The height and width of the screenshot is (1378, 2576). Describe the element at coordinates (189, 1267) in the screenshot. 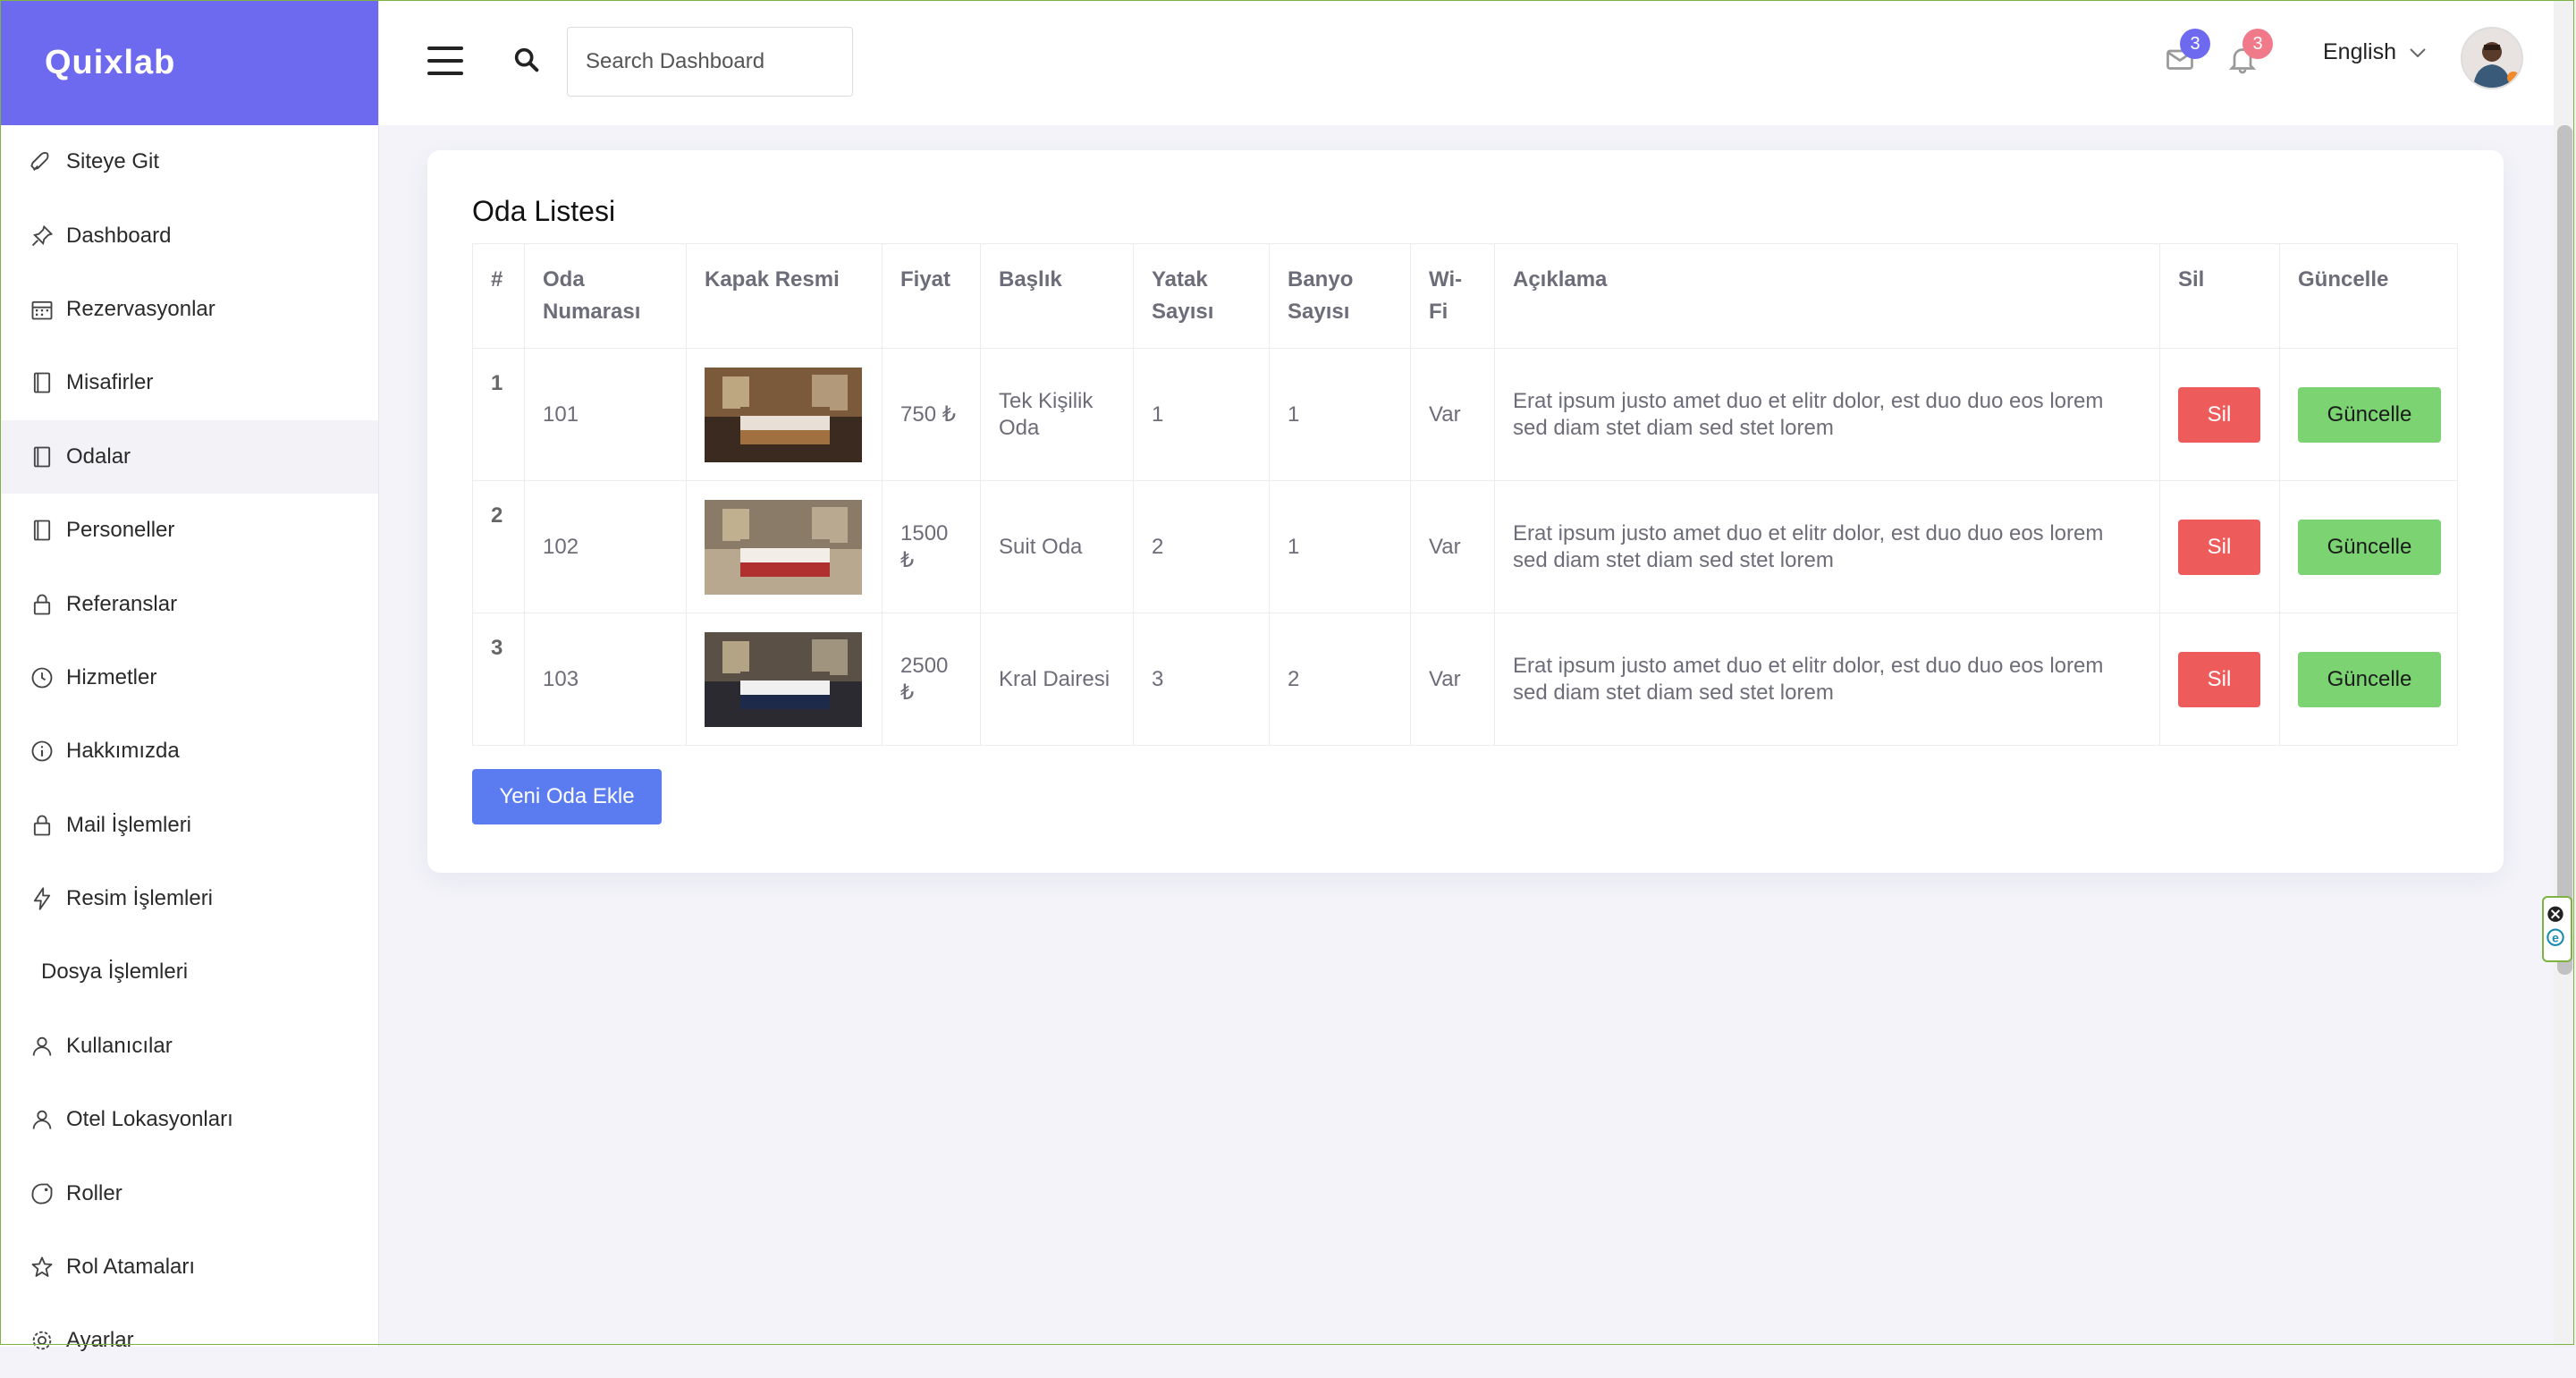

I see `sidebar-item-15: Rol Atamaları` at that location.